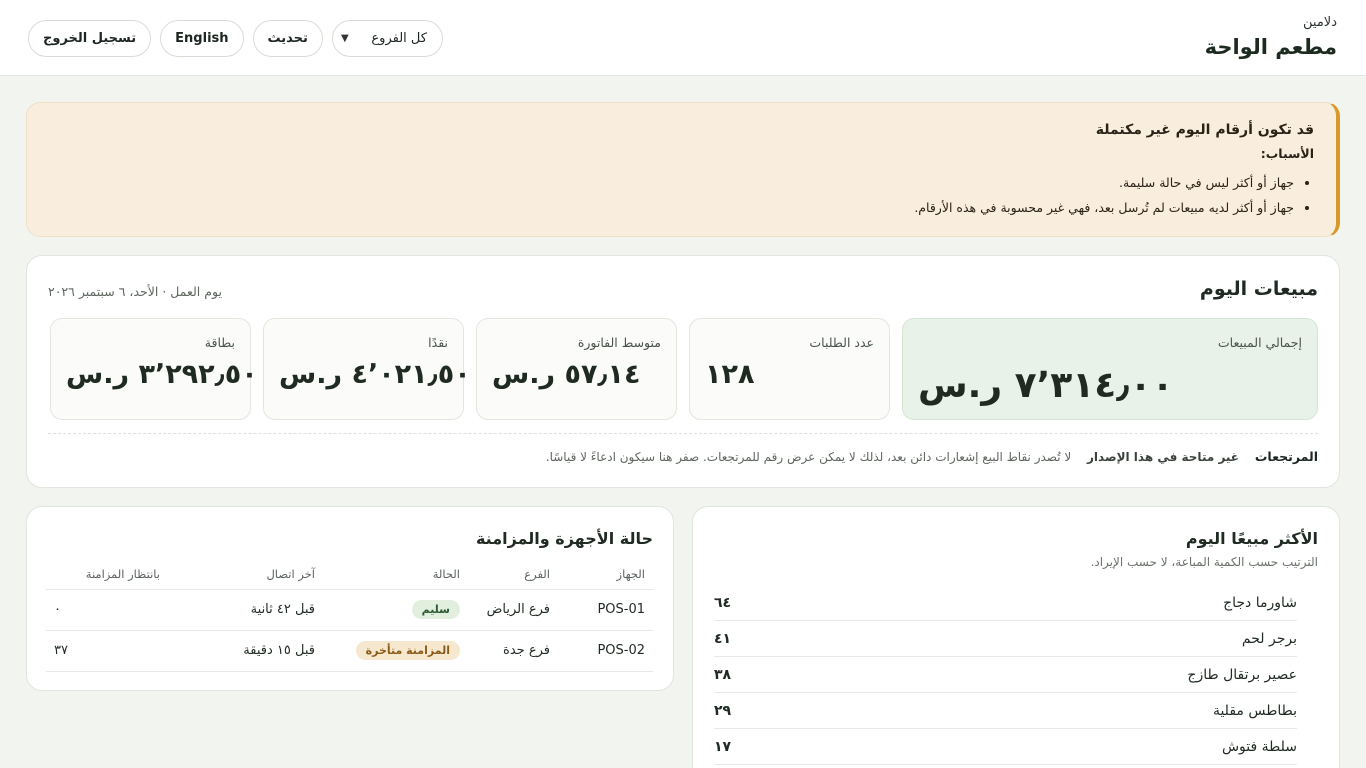 This screenshot has height=768, width=1366. Describe the element at coordinates (107, 574) in the screenshot. I see `column-header: بانتظار المزامنة` at that location.